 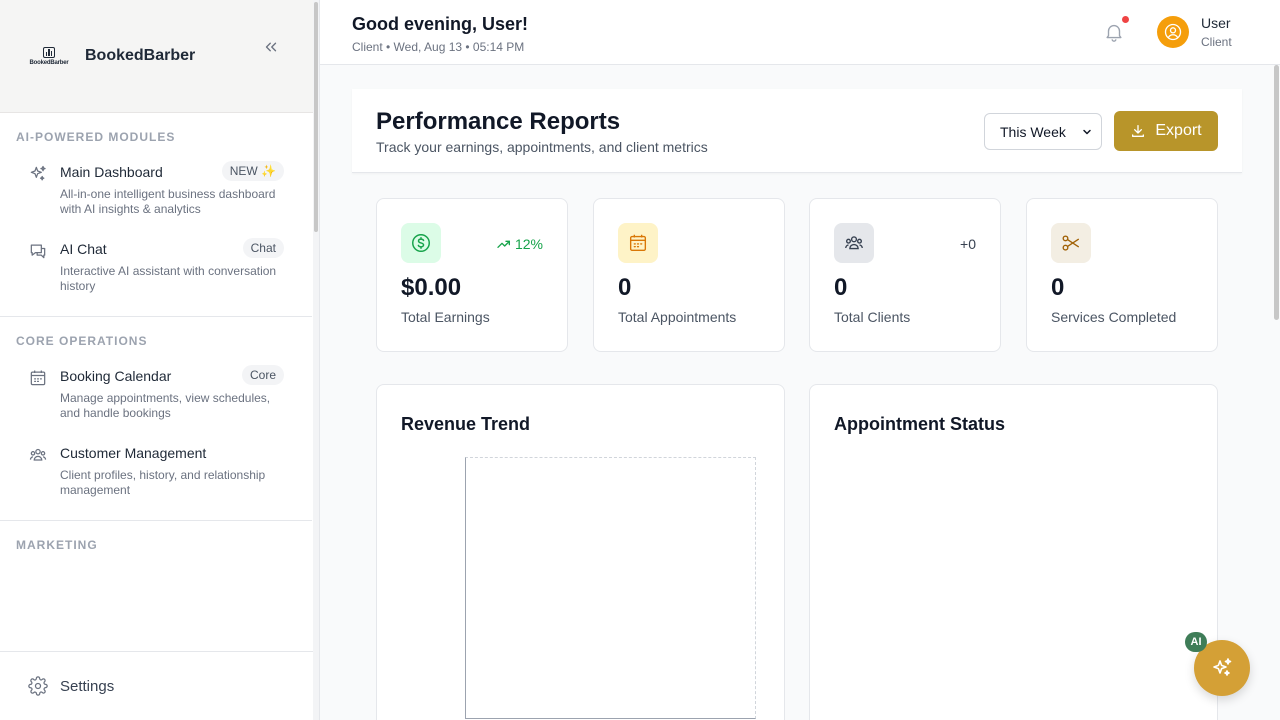 I want to click on trend-indicator: +0, so click(x=968, y=244).